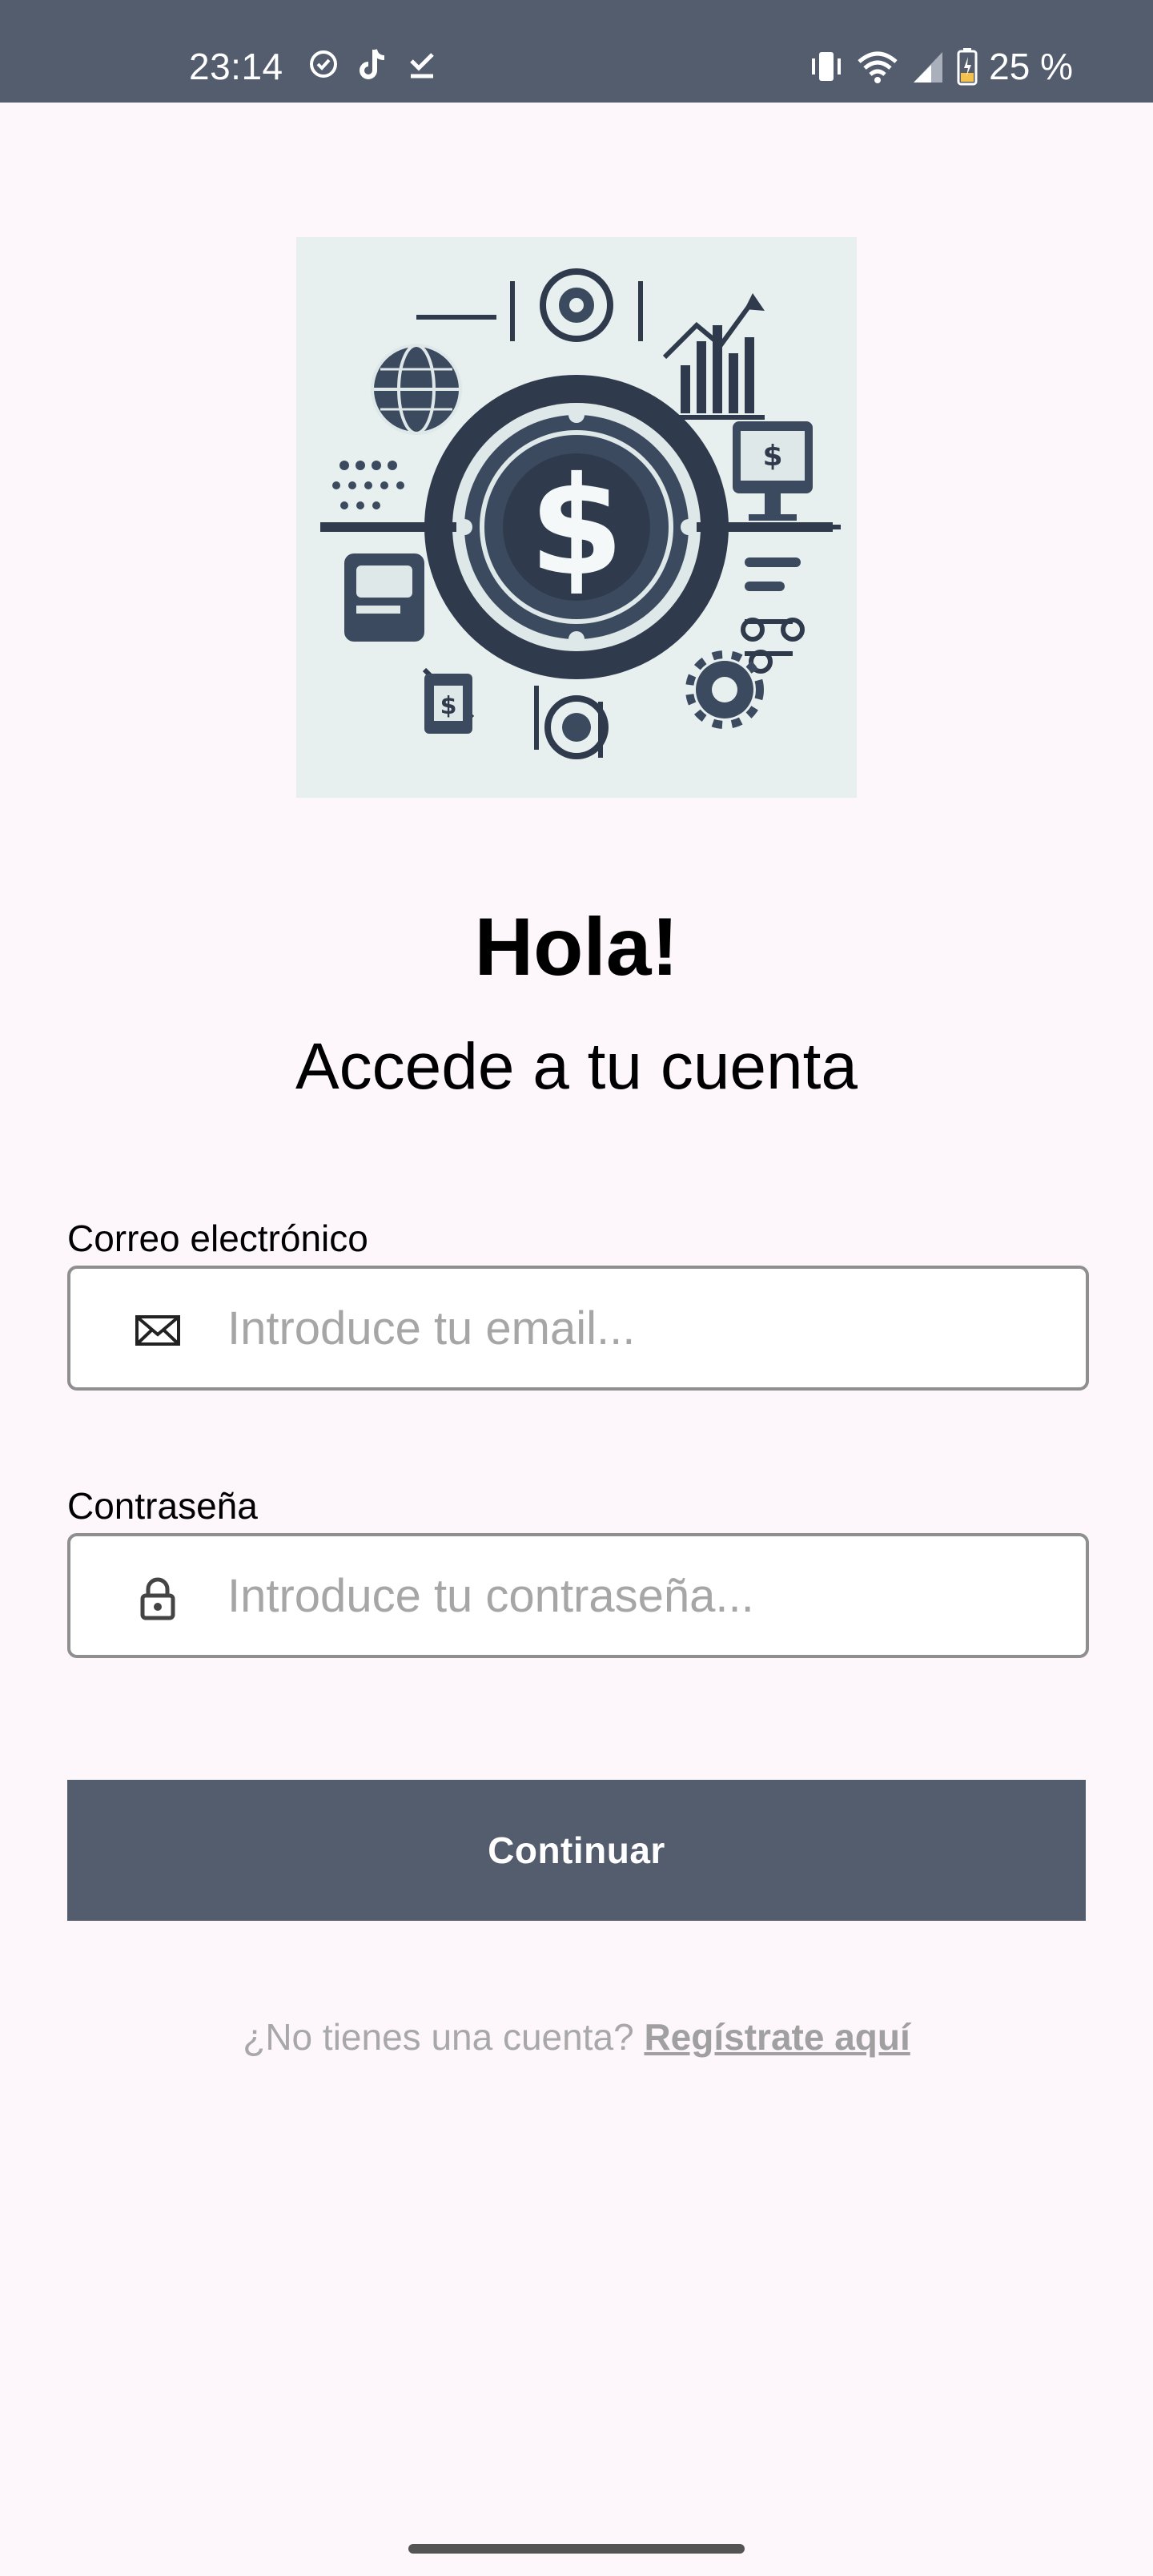 This screenshot has width=1153, height=2576. I want to click on status-time: 23:14, so click(236, 66).